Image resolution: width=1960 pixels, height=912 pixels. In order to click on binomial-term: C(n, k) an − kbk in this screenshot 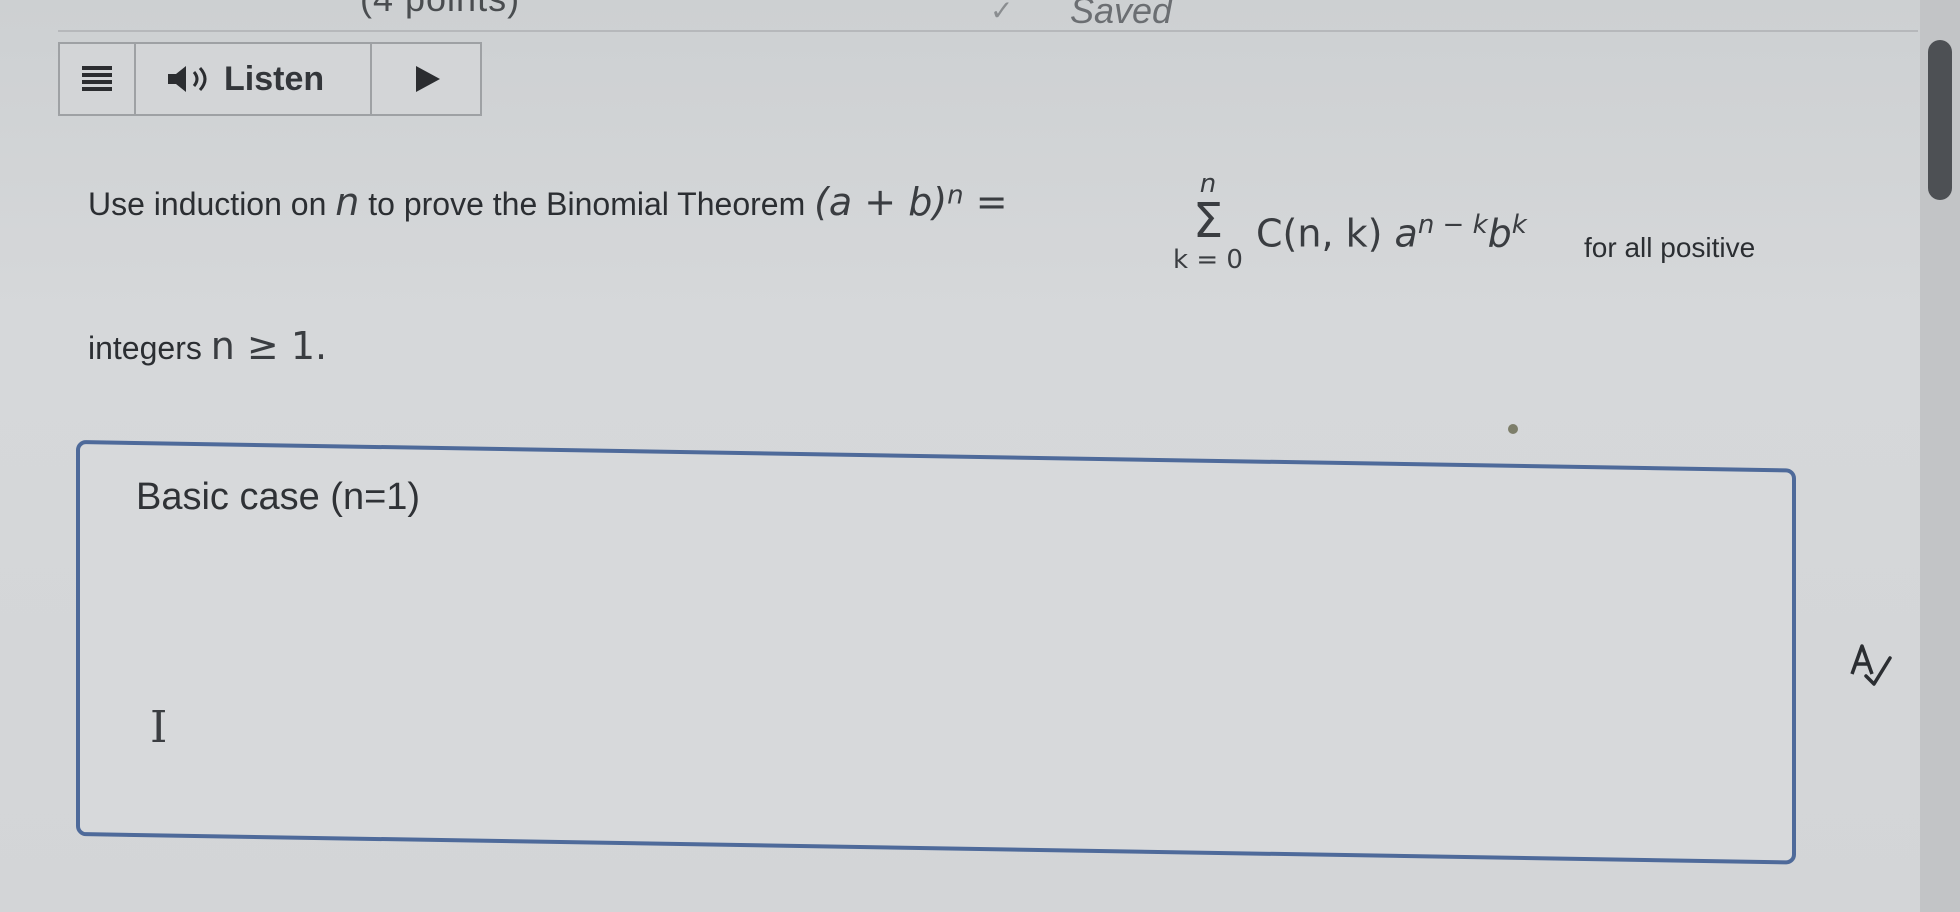, I will do `click(1391, 233)`.